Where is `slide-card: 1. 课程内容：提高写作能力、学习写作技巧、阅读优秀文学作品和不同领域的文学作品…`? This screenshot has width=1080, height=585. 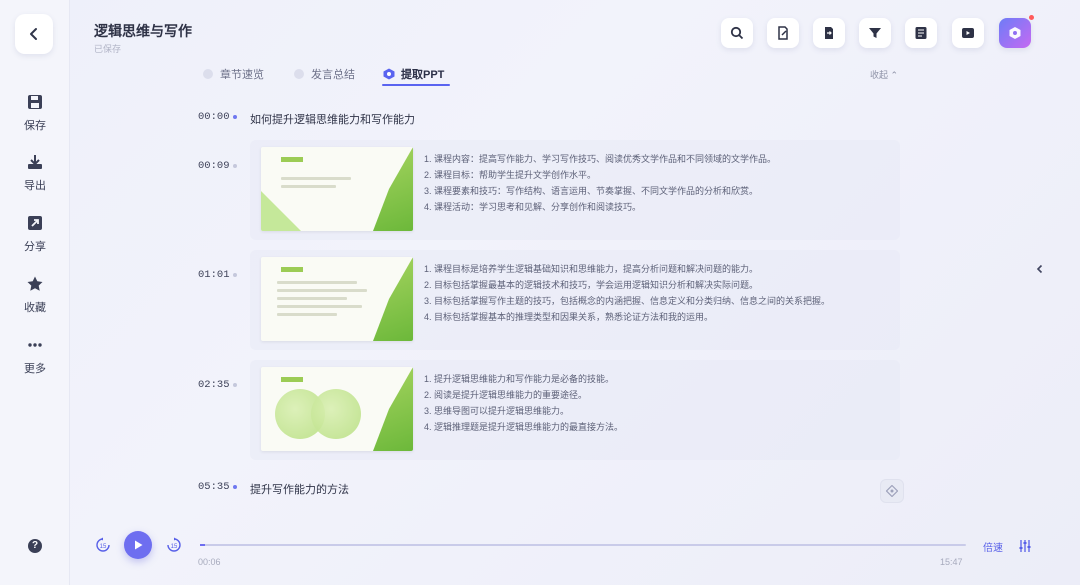 slide-card: 1. 课程内容：提高写作能力、学习写作技巧、阅读优秀文学作品和不同领域的文学作品… is located at coordinates (575, 190).